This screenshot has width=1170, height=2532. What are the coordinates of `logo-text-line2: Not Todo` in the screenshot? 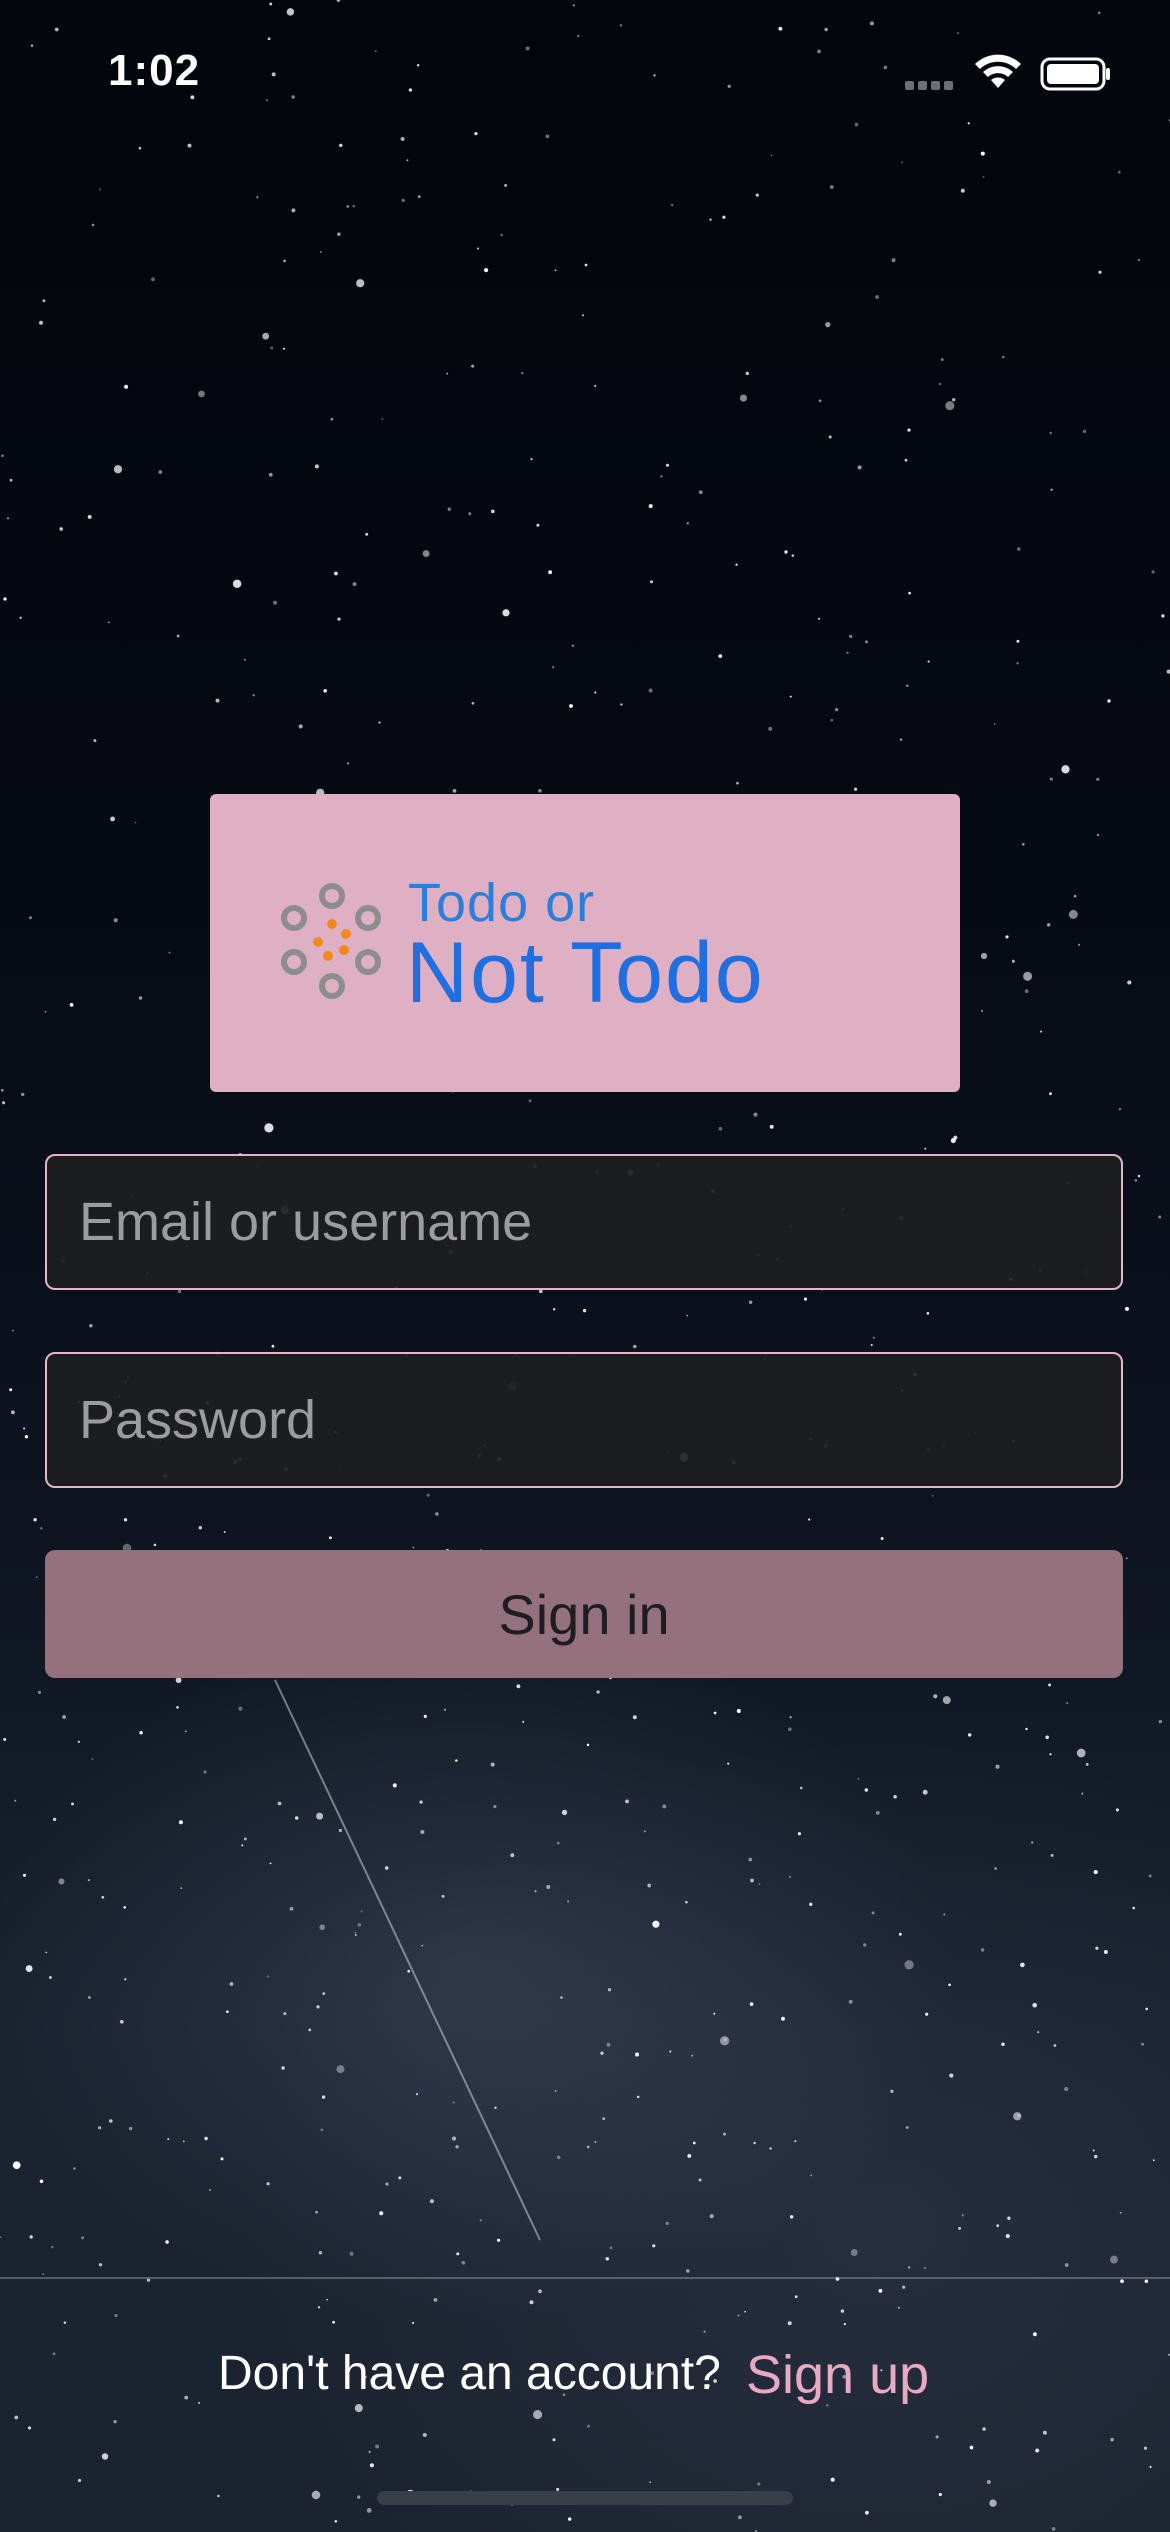 It's located at (585, 973).